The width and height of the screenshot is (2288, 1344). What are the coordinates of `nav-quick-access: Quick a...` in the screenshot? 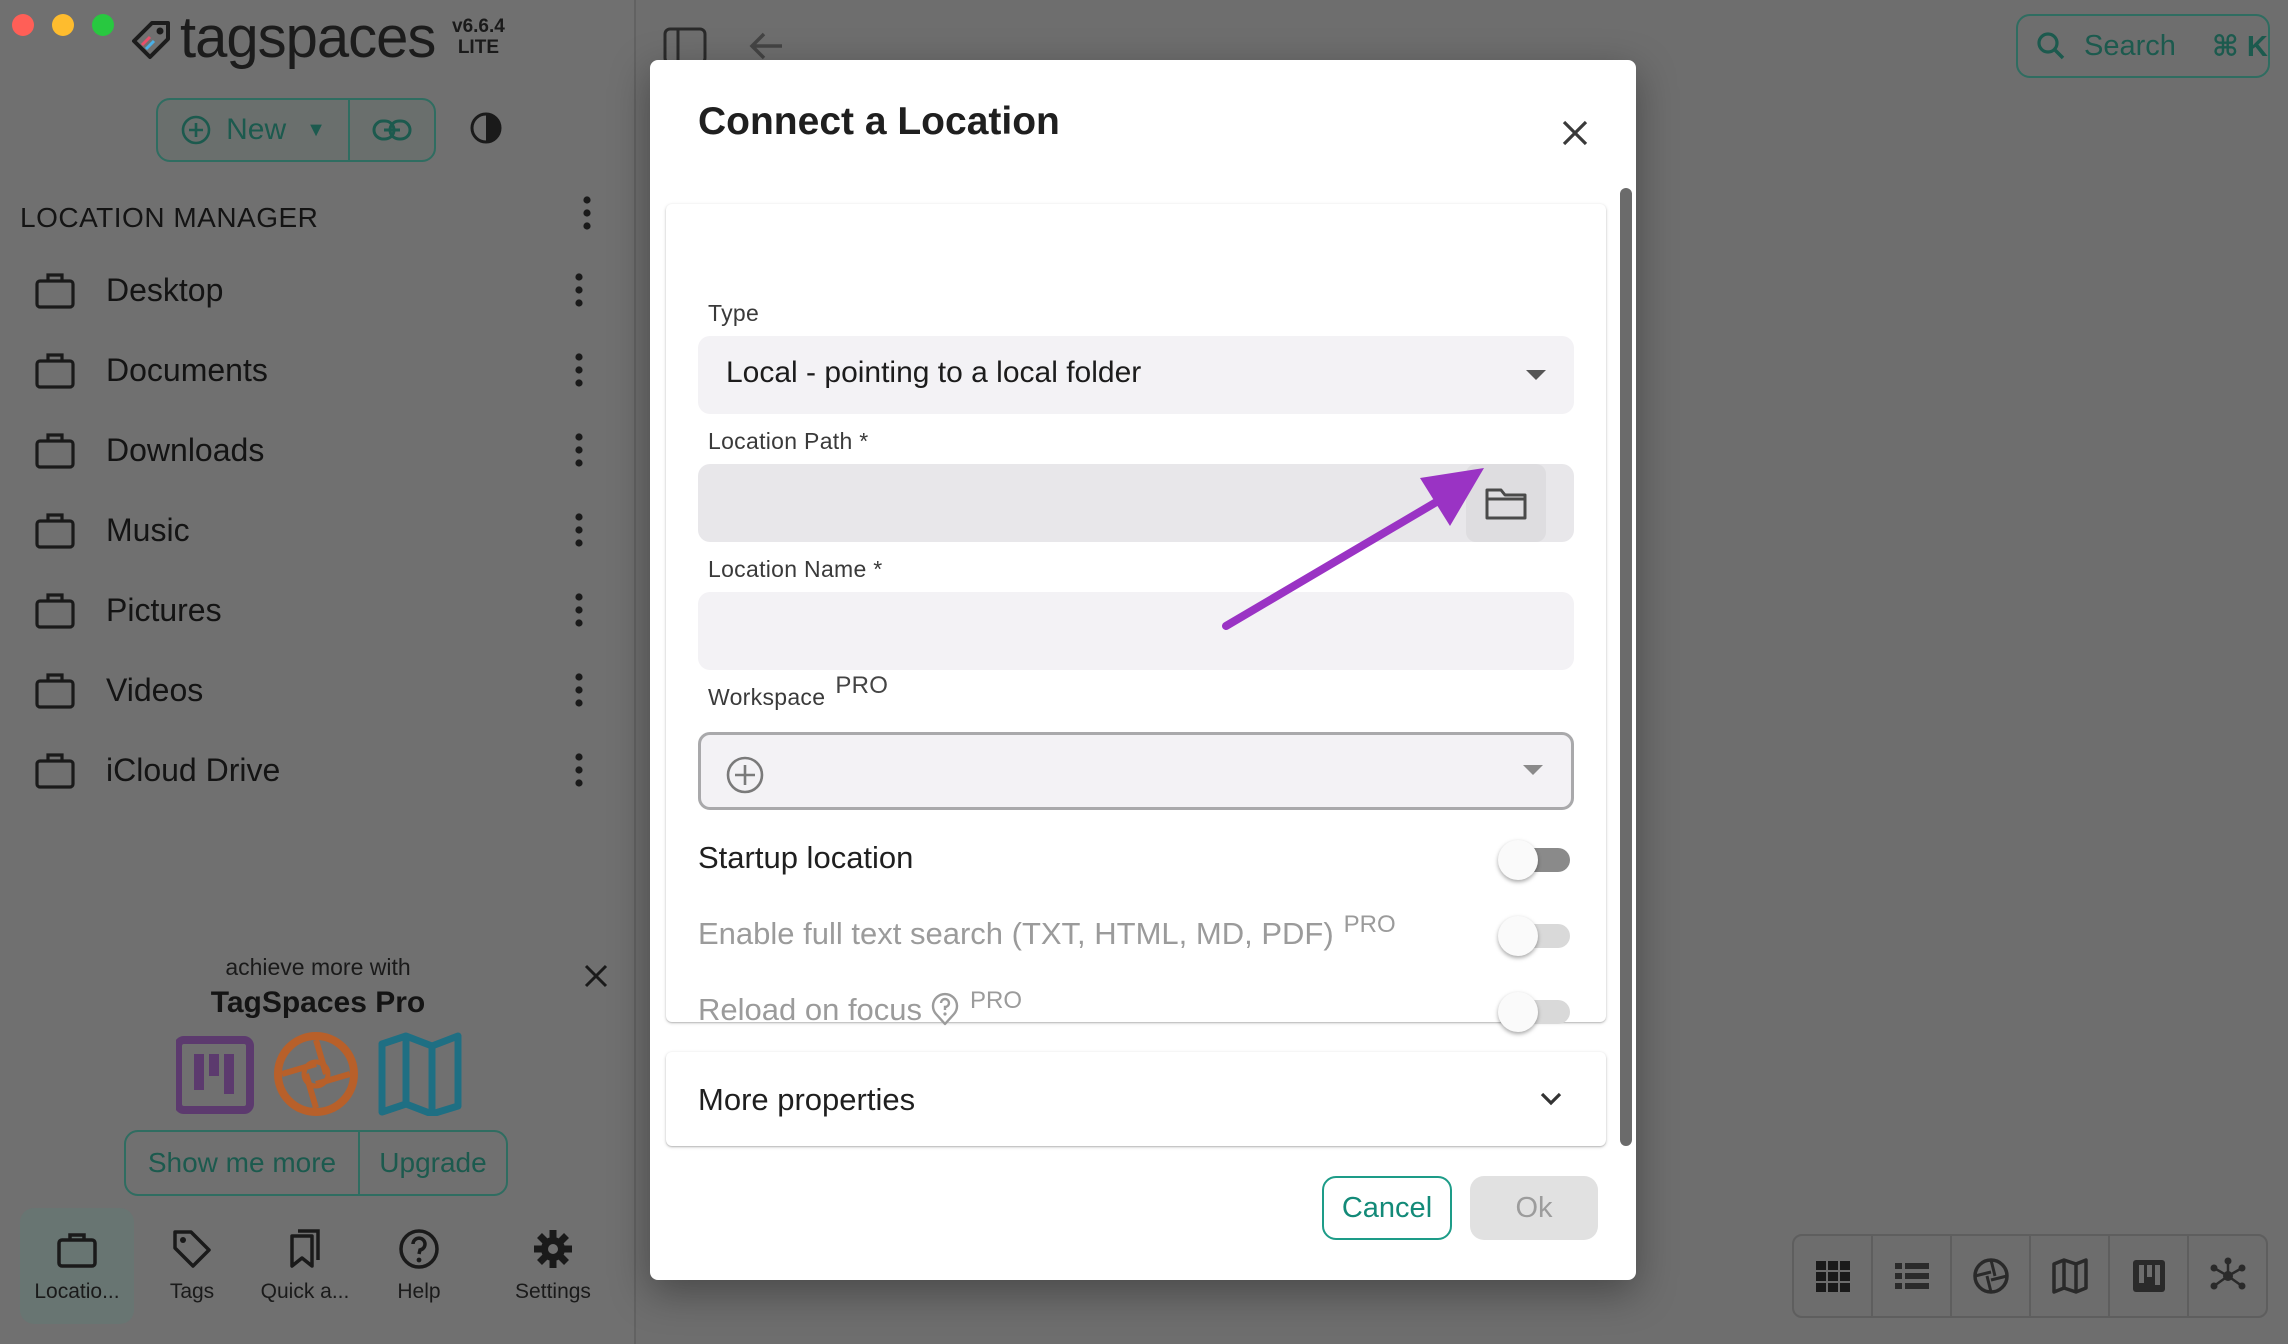 It's located at (305, 1266).